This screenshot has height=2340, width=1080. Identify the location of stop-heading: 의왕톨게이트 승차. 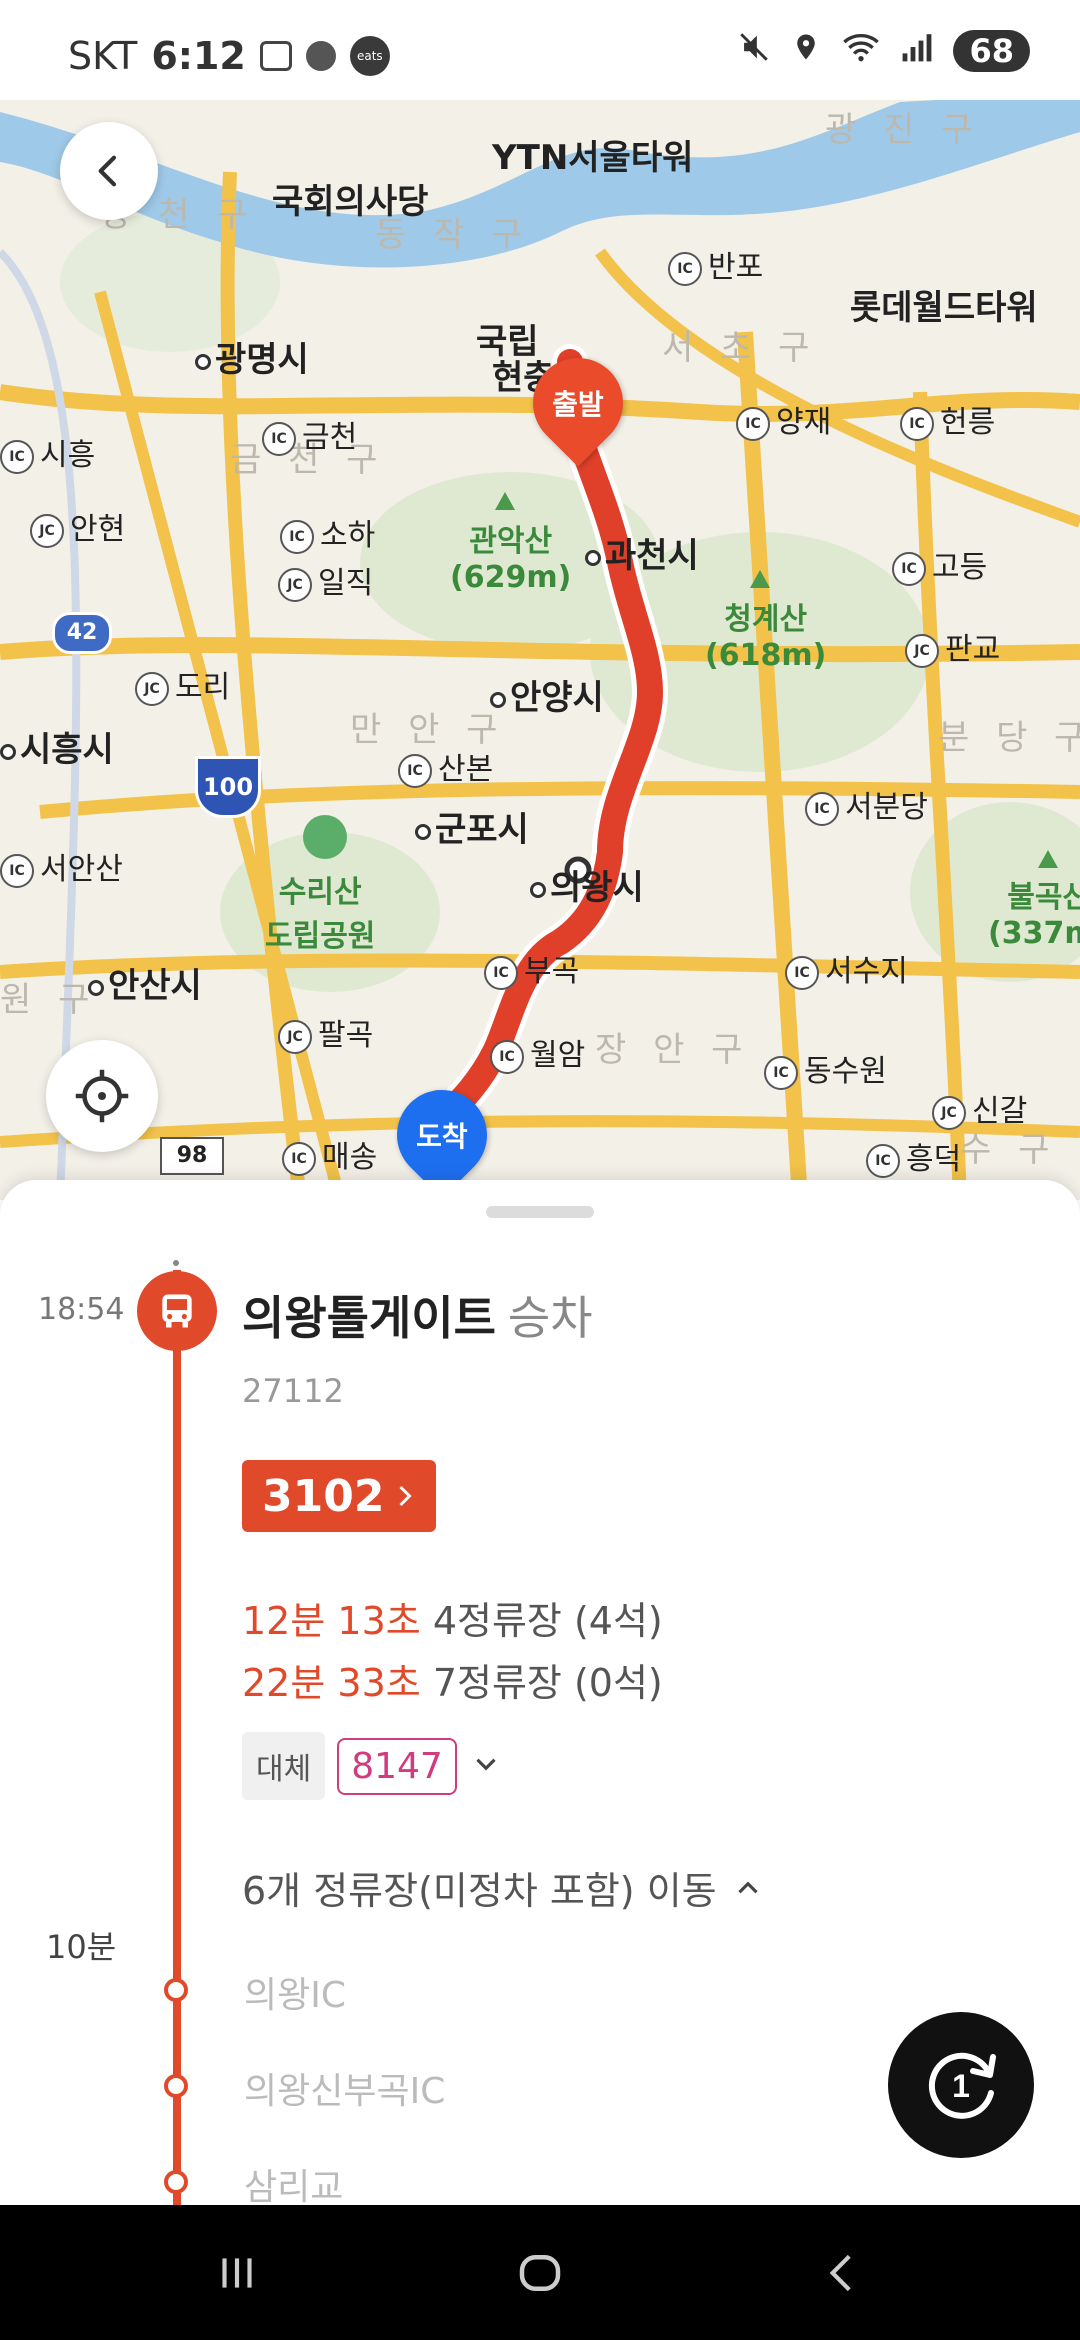
(417, 1315).